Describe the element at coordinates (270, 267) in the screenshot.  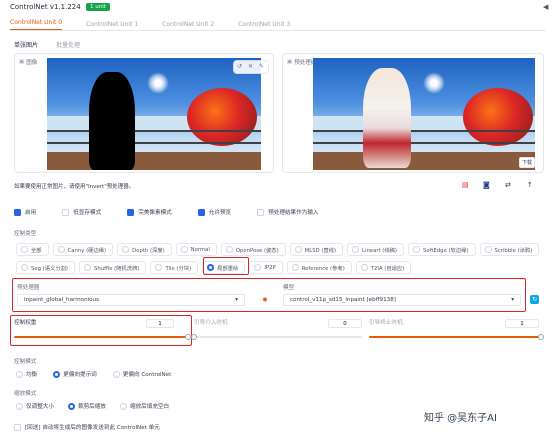
I see `control-type-label: IP2P` at that location.